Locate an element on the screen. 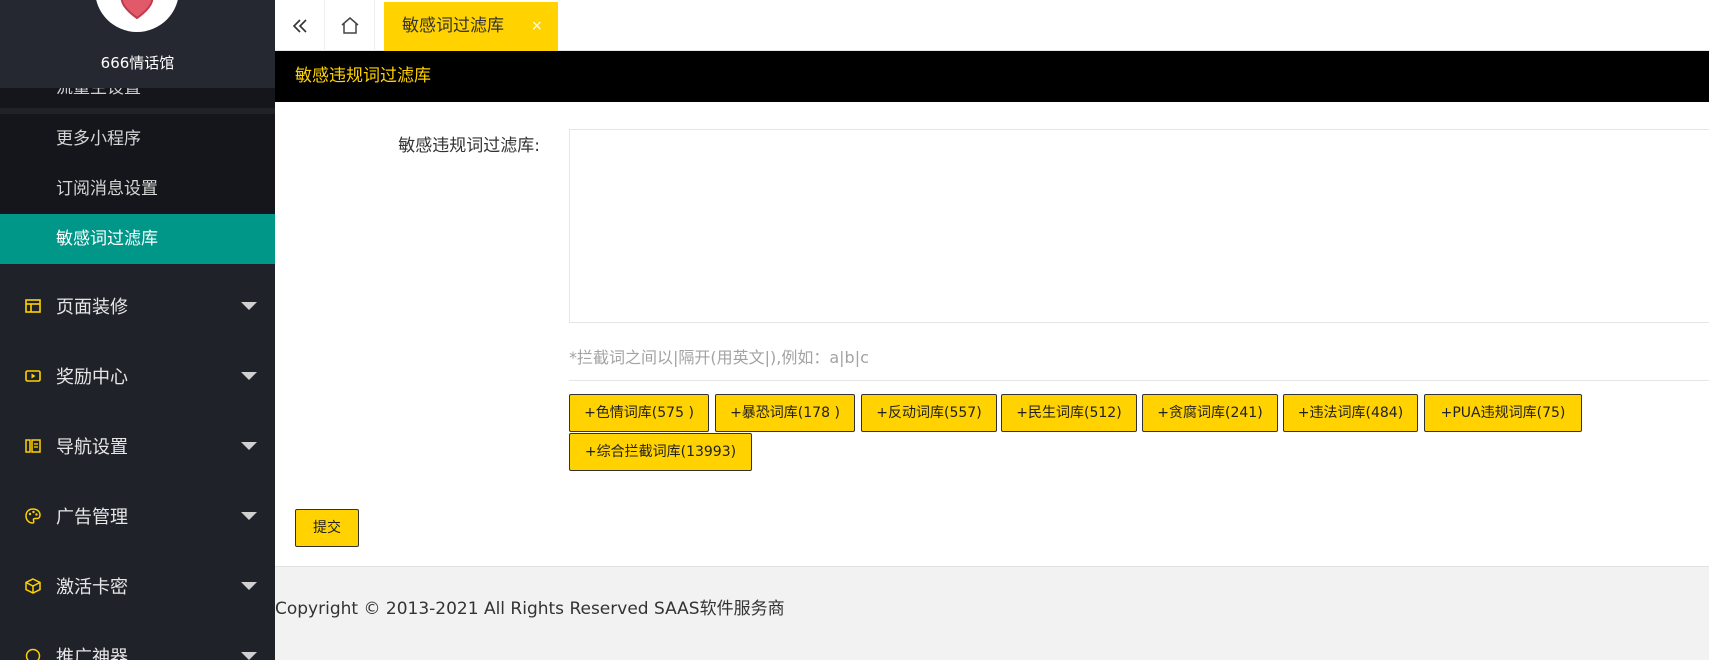 The image size is (1709, 660). sidebar-subitem-more-miniapps: 更多小程序 is located at coordinates (137, 139).